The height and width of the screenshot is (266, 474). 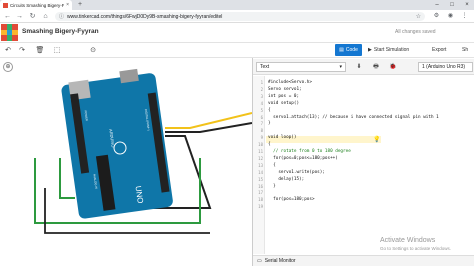 I want to click on bookmark-star-icon: ☆, so click(x=418, y=16).